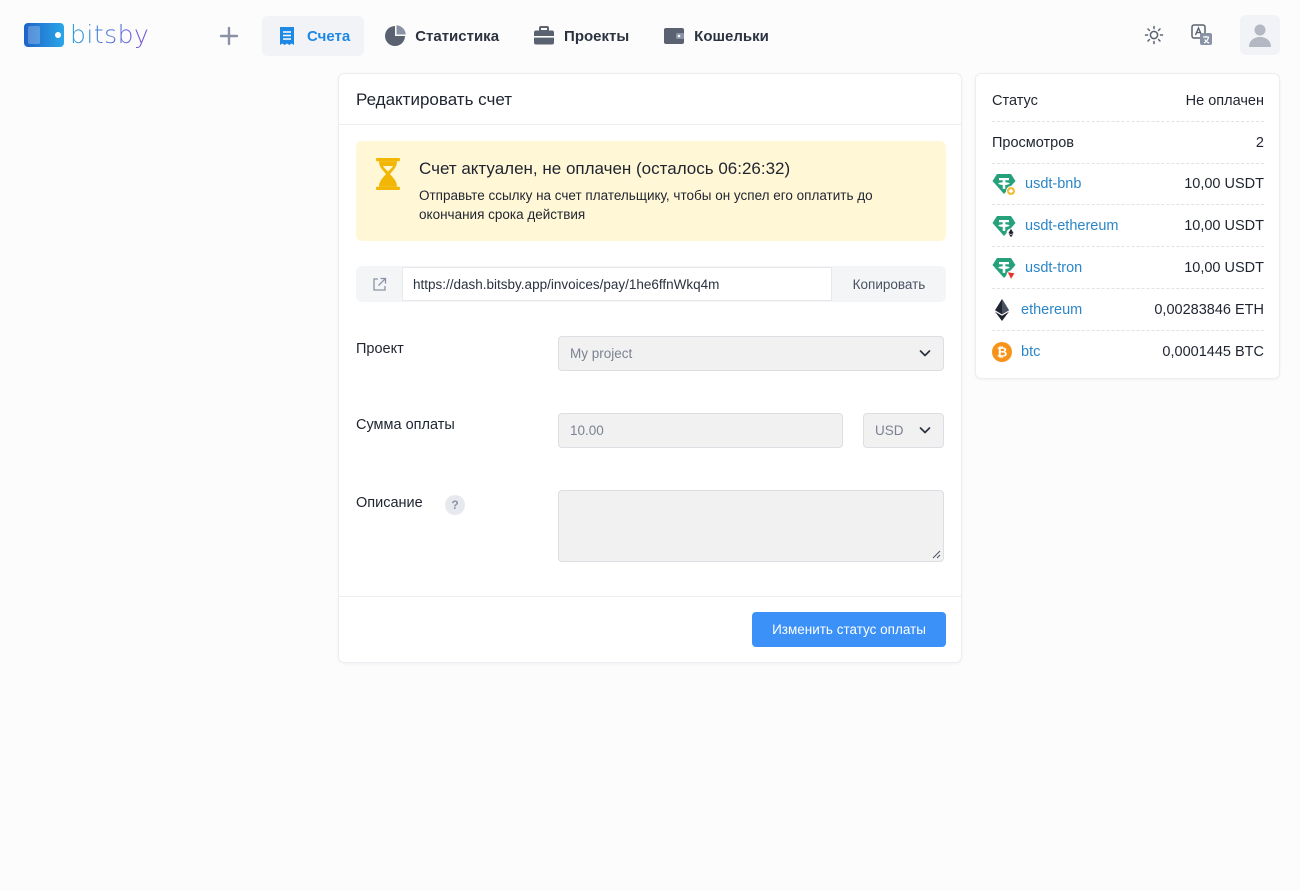 This screenshot has height=890, width=1300. I want to click on coin-row-usdt-tron: usdt-tron 10,00 USDT, so click(1128, 268).